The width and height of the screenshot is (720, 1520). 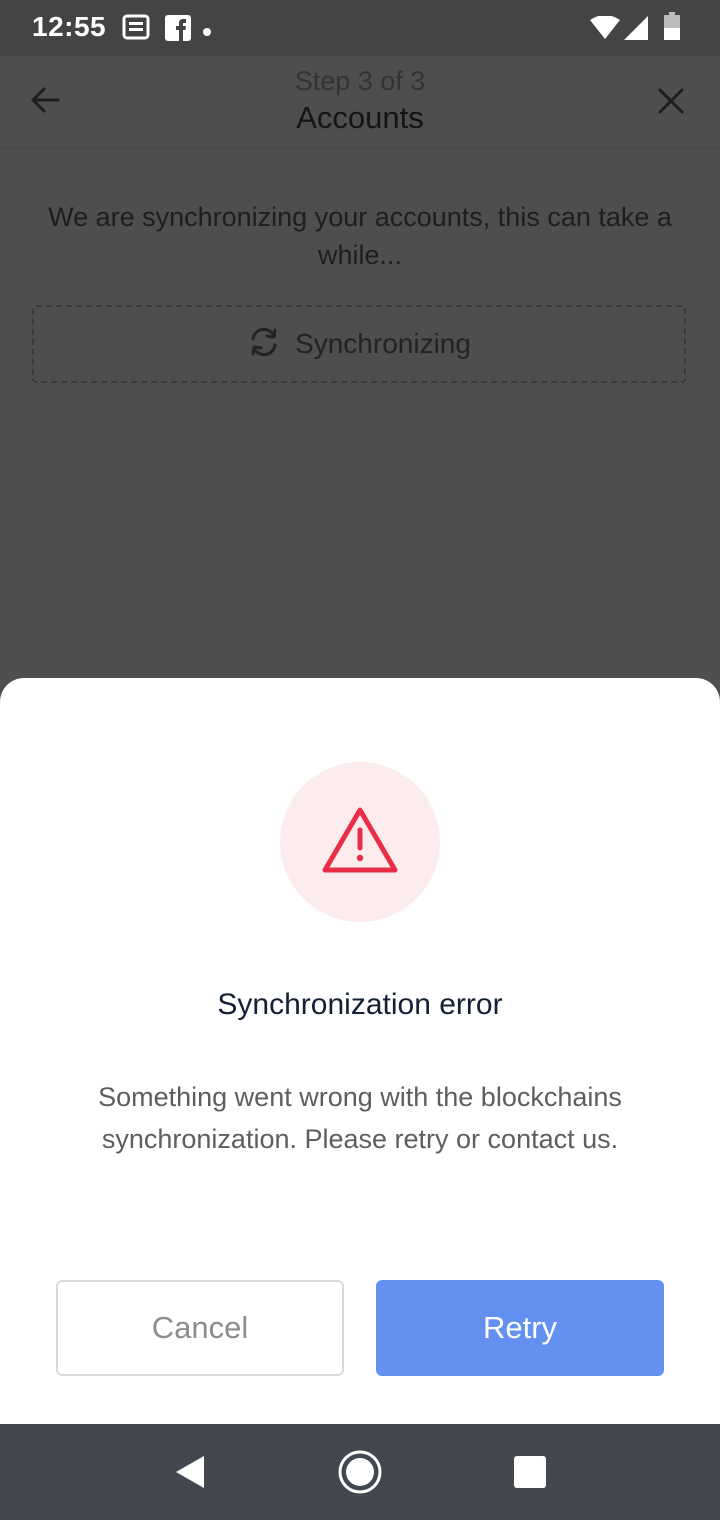 I want to click on system-nav-bar, so click(x=360, y=1472).